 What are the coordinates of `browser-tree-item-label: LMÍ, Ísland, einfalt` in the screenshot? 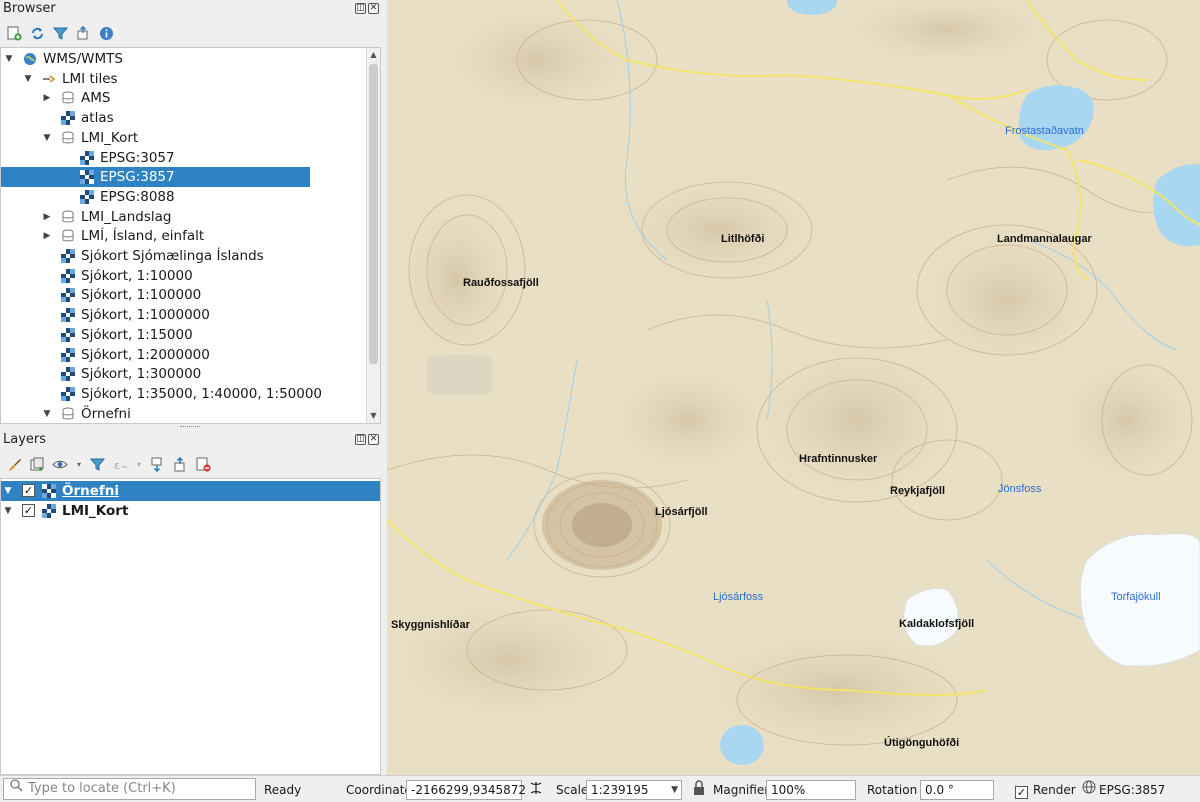 It's located at (143, 236).